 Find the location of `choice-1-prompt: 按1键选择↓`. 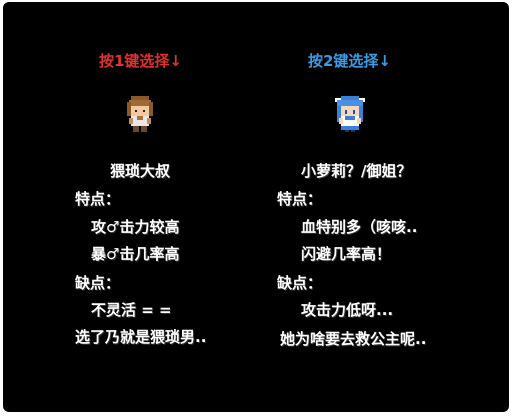

choice-1-prompt: 按1键选择↓ is located at coordinates (141, 61).